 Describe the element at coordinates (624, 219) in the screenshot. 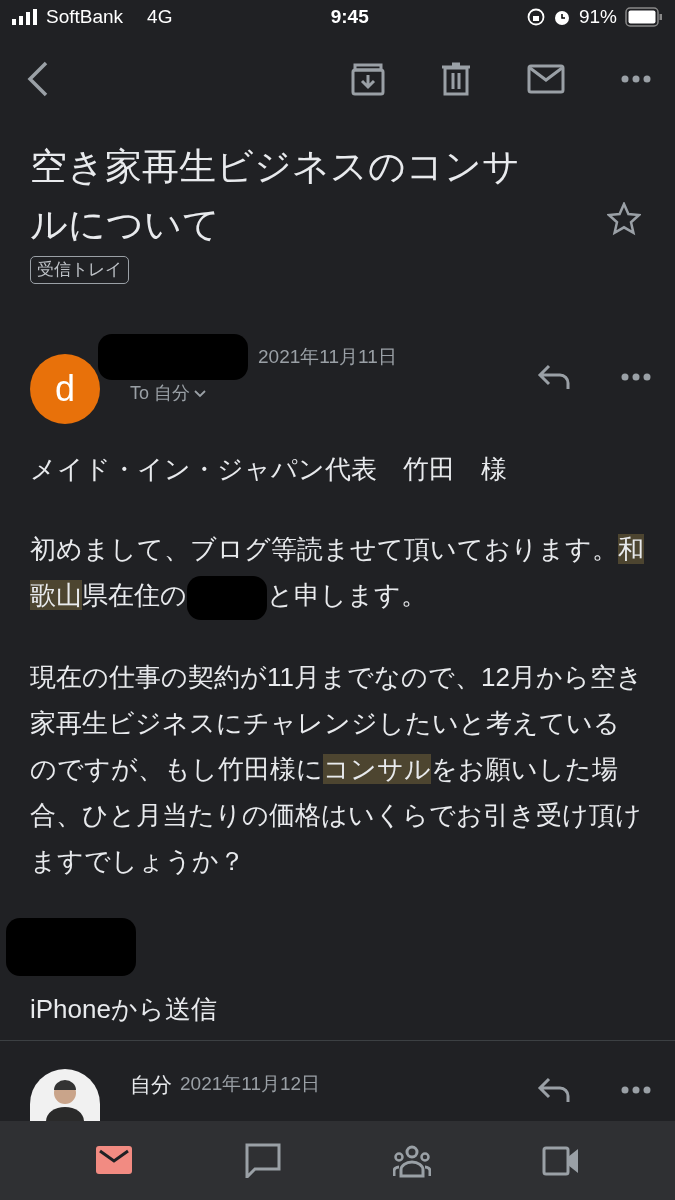

I see `star-icon` at that location.